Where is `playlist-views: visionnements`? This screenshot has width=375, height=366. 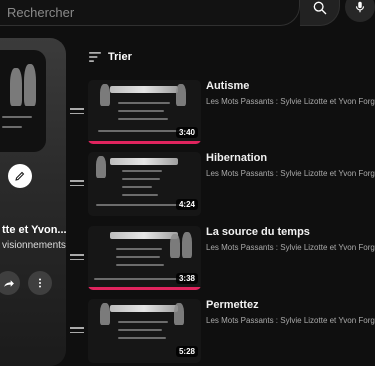 playlist-views: visionnements is located at coordinates (34, 245).